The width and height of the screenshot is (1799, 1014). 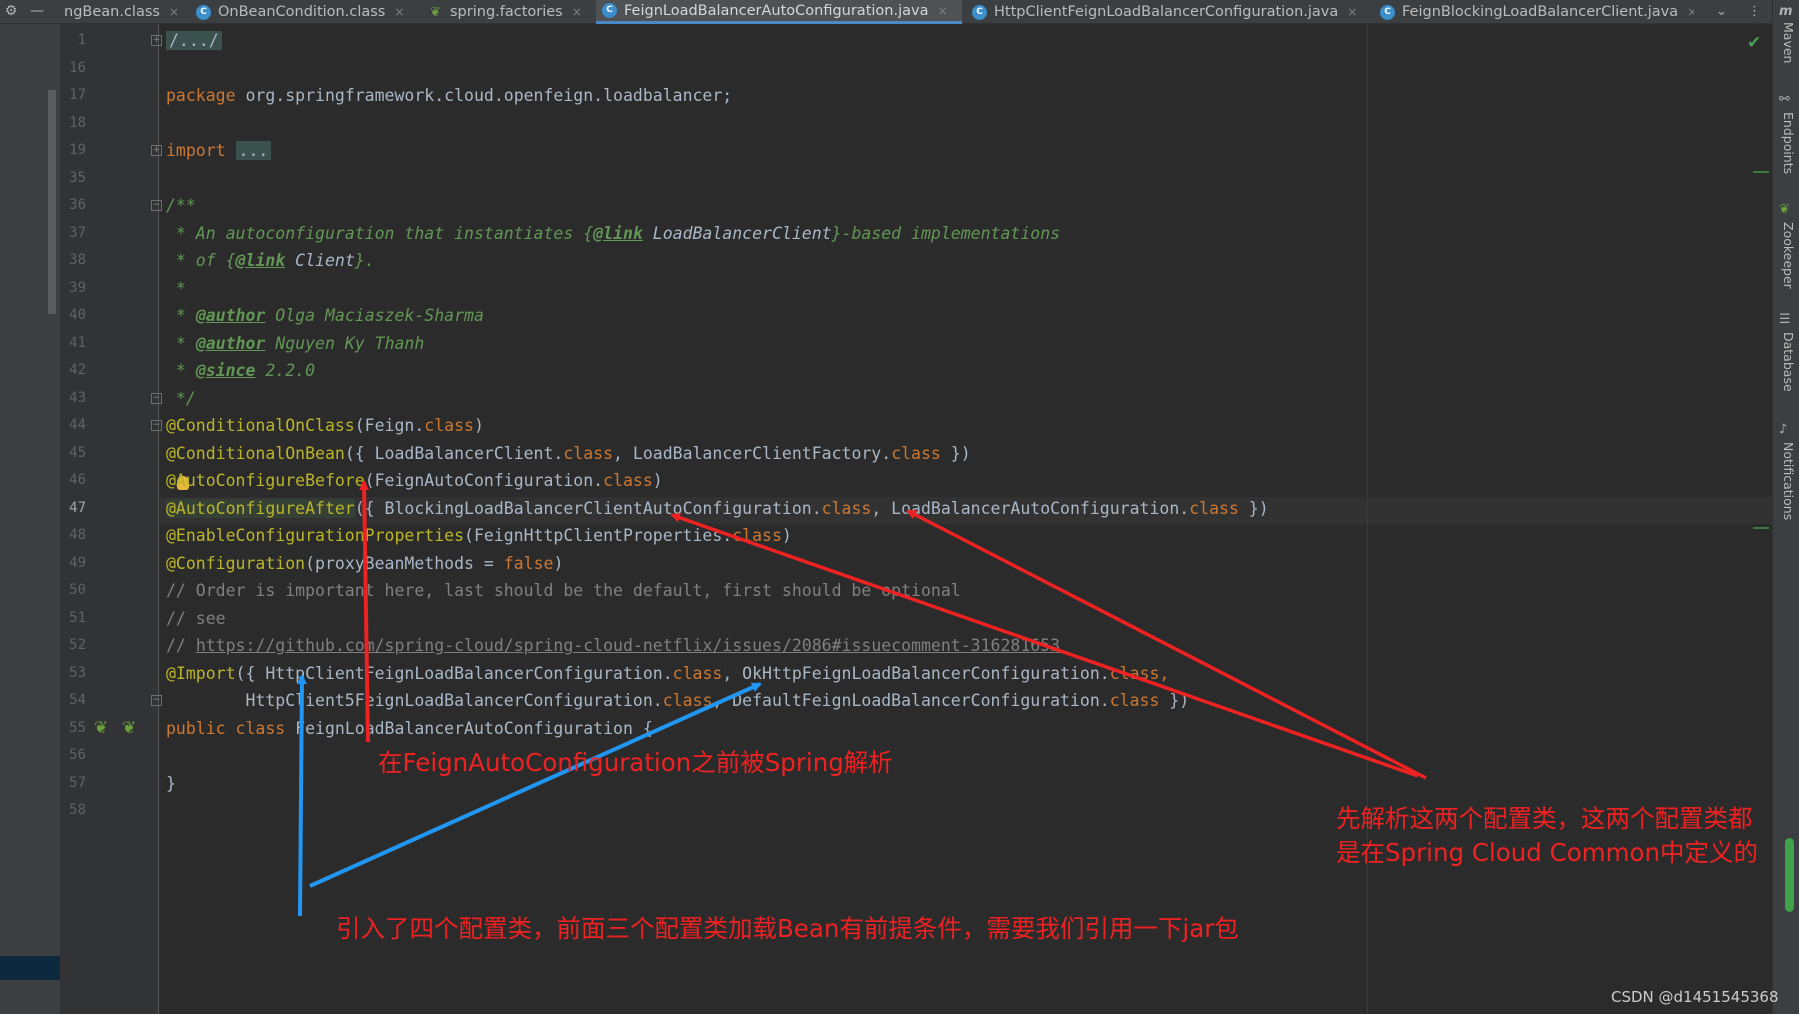 I want to click on code-text: ({ LoadBalancerClient., so click(x=454, y=453).